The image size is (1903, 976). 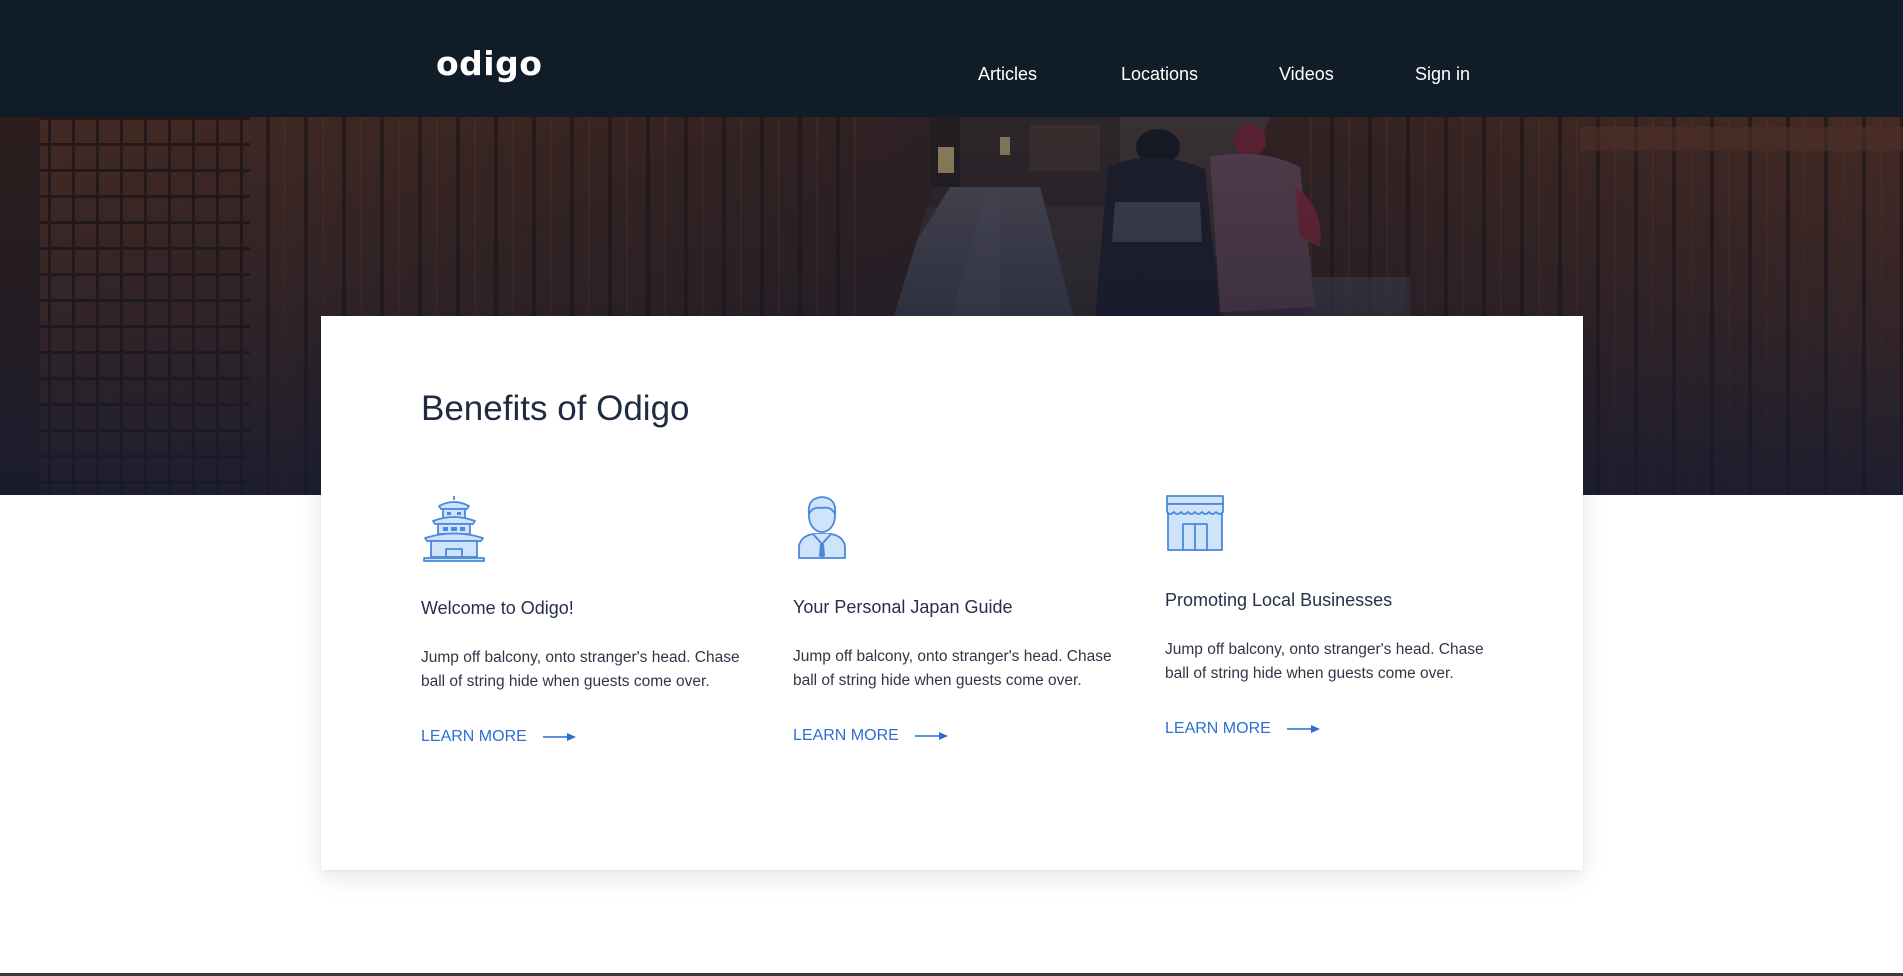 What do you see at coordinates (1442, 74) in the screenshot?
I see `nav-sign-in: Sign in` at bounding box center [1442, 74].